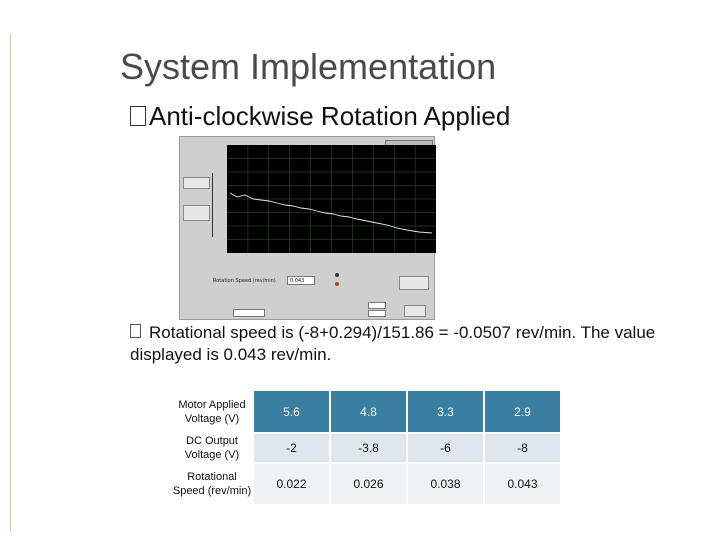  Describe the element at coordinates (291, 411) in the screenshot. I see `table-cell: 5.6` at that location.